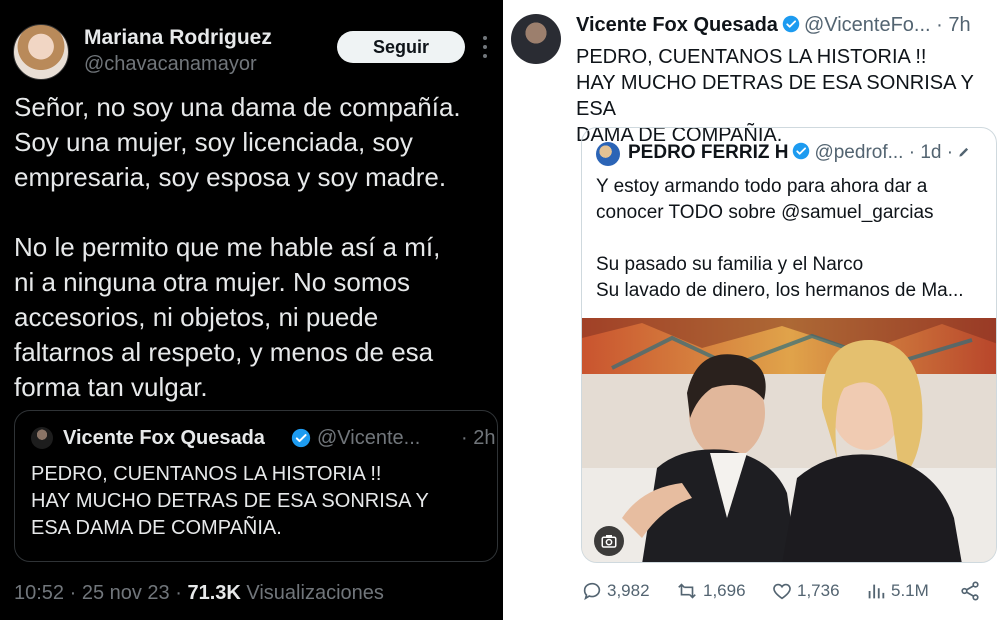  What do you see at coordinates (782, 591) in the screenshot?
I see `heart-icon` at bounding box center [782, 591].